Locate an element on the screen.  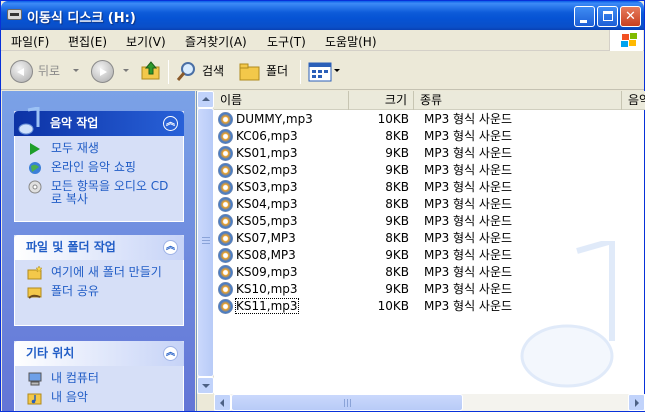
music-tasks-header: 음악 작업 ︽ is located at coordinates (99, 121).